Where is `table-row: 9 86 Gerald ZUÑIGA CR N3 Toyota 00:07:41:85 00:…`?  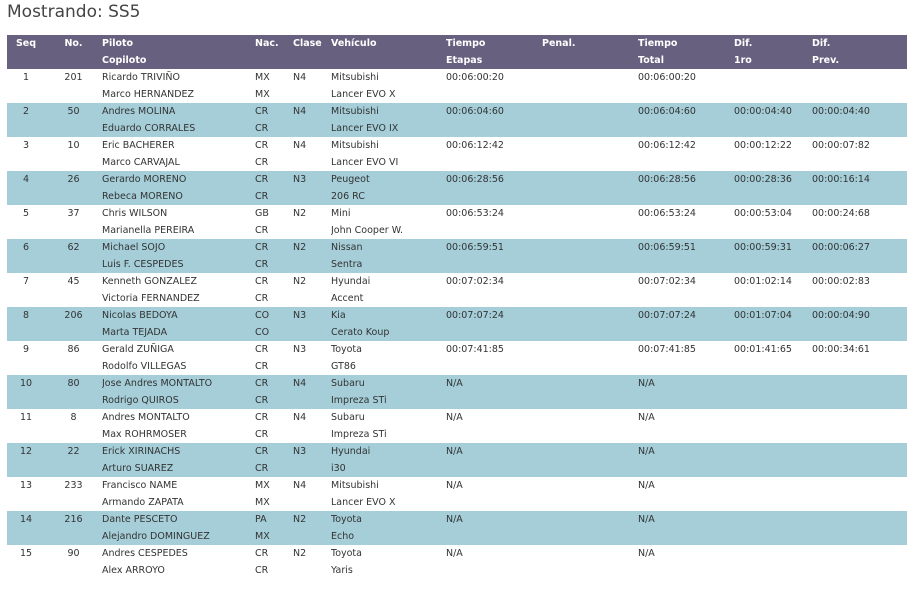 table-row: 9 86 Gerald ZUÑIGA CR N3 Toyota 00:07:41:85 00:… is located at coordinates (457, 349).